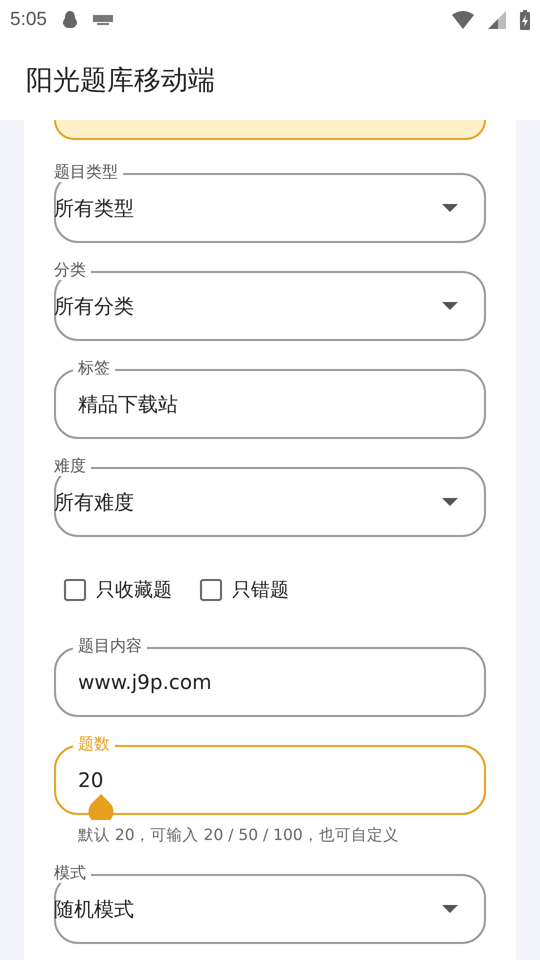 The image size is (540, 960). What do you see at coordinates (28, 20) in the screenshot?
I see `status-time: 5:05` at bounding box center [28, 20].